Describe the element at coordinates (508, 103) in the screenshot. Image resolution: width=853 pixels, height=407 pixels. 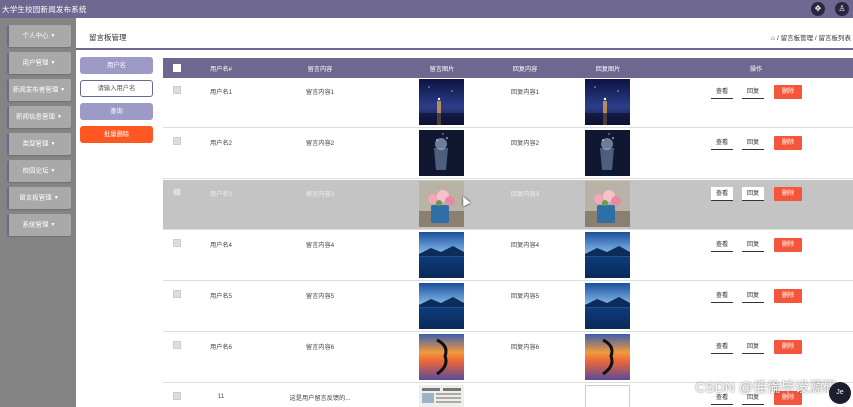
I see `table-row: 用户名1 留言内容1 回复内容1 查看 回复 删除` at that location.